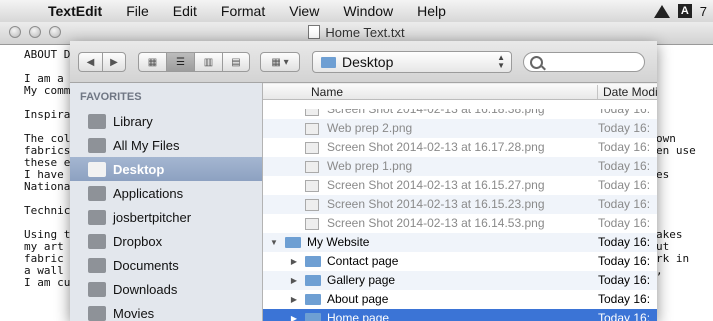 This screenshot has width=713, height=321. I want to click on text-line: Nationa, so click(47, 186).